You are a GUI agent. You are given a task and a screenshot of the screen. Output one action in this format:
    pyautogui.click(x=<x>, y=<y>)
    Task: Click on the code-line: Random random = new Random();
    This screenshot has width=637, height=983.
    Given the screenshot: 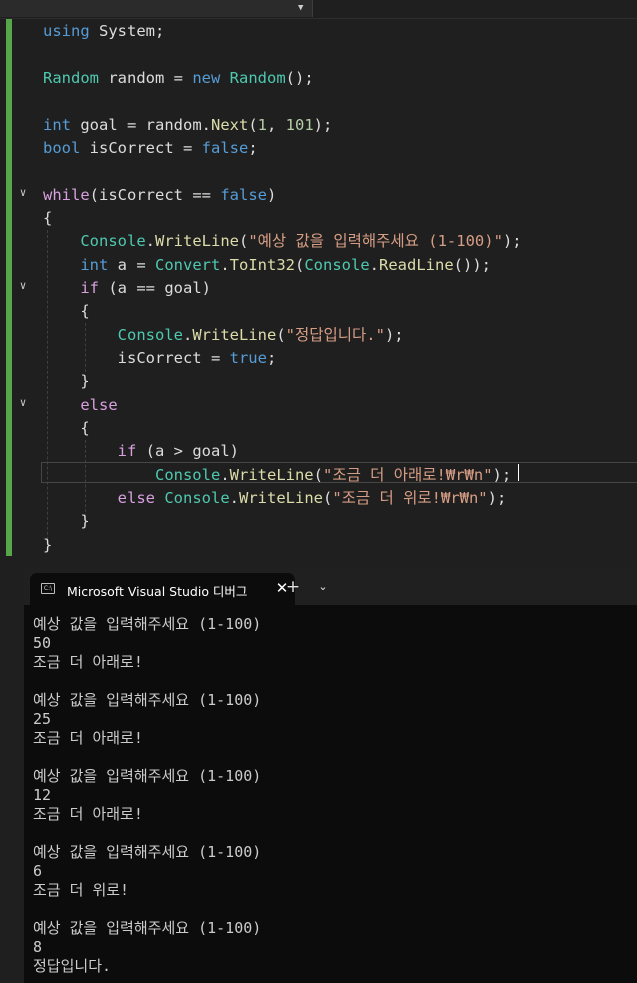 What is the action you would take?
    pyautogui.click(x=178, y=78)
    